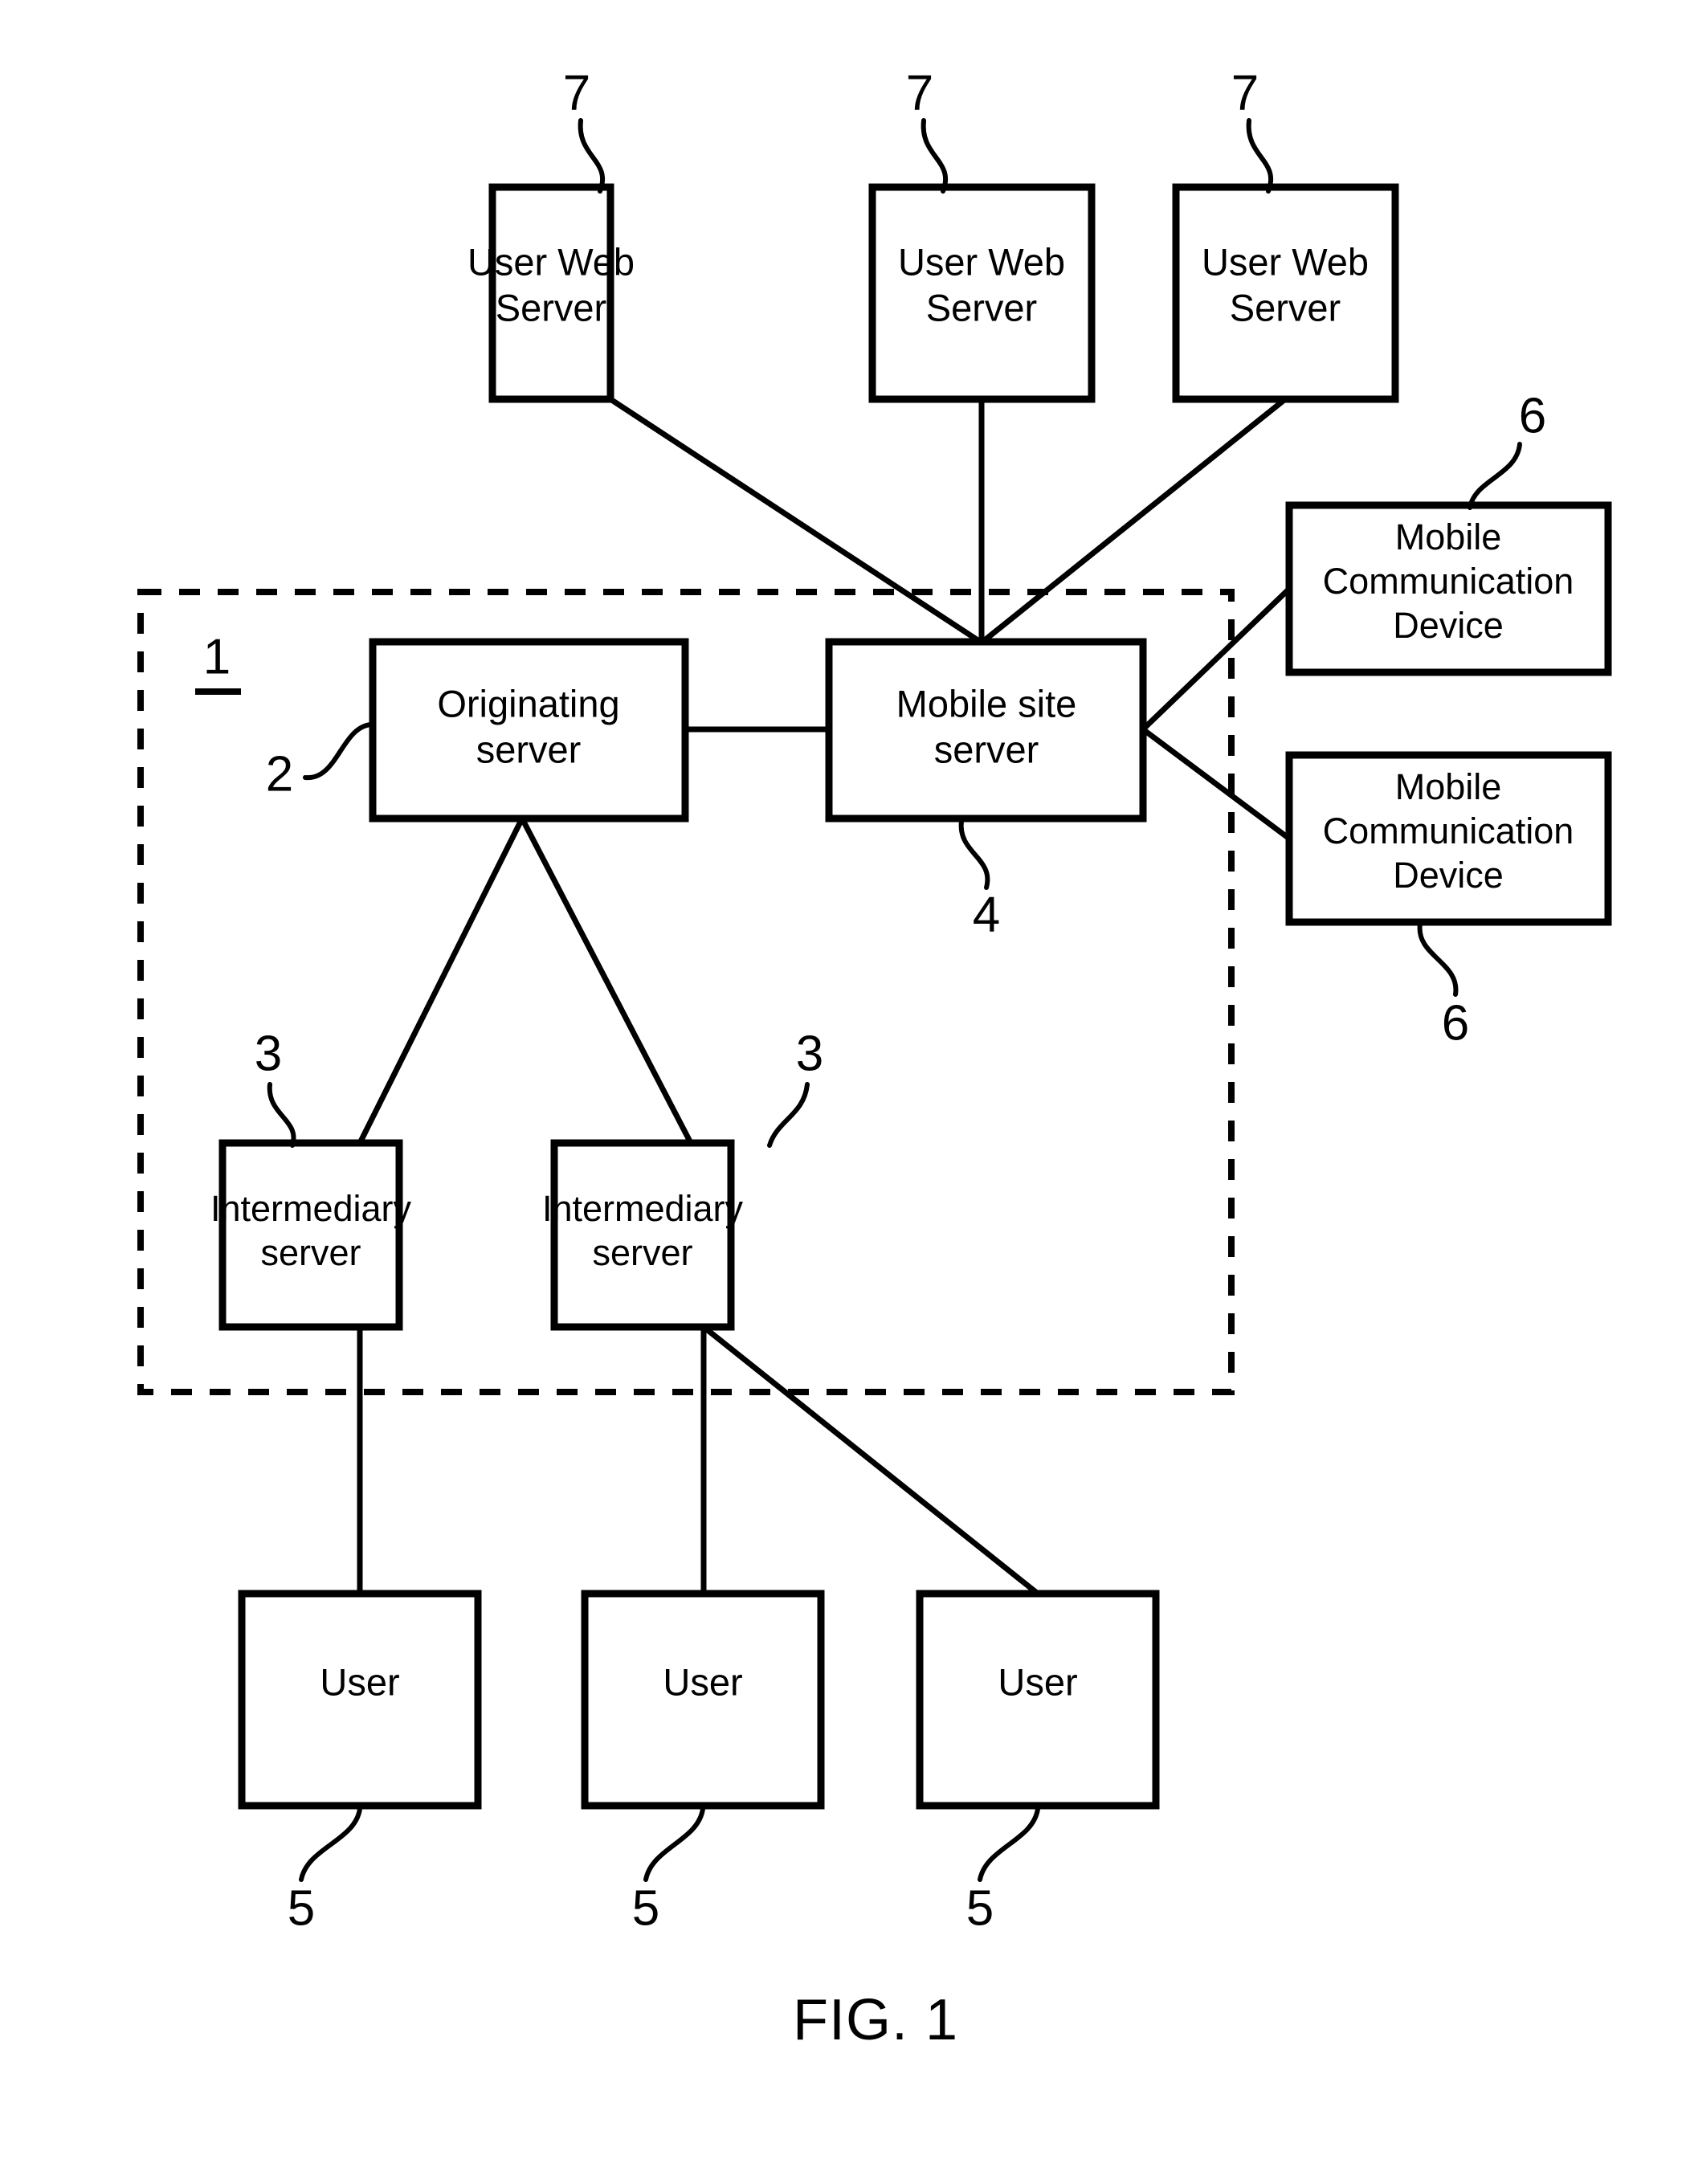 The width and height of the screenshot is (1686, 2184). Describe the element at coordinates (702, 1681) in the screenshot. I see `user-2-label: User` at that location.